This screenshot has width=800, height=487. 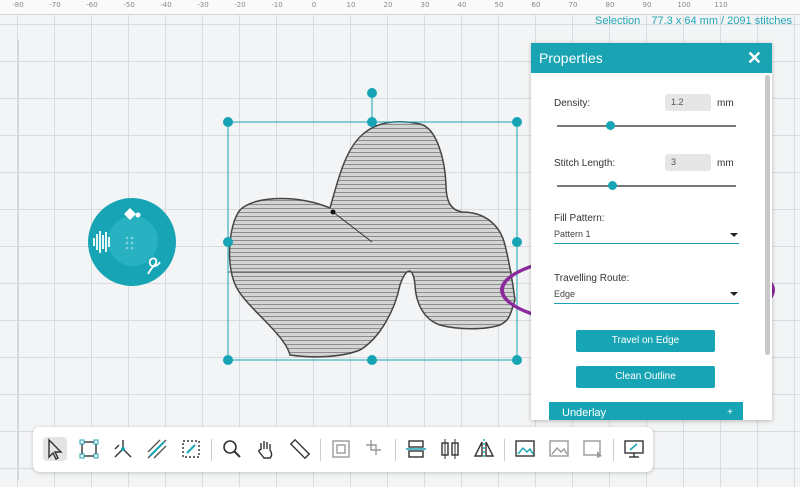 What do you see at coordinates (584, 413) in the screenshot?
I see `underlay-label: Underlay` at bounding box center [584, 413].